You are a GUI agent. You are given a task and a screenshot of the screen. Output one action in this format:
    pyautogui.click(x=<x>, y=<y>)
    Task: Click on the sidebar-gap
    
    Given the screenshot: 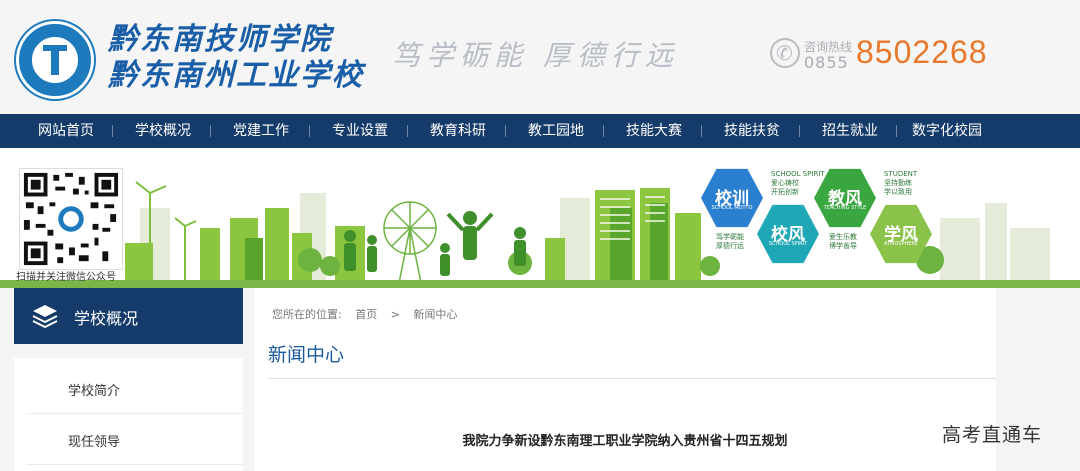 What is the action you would take?
    pyautogui.click(x=128, y=351)
    